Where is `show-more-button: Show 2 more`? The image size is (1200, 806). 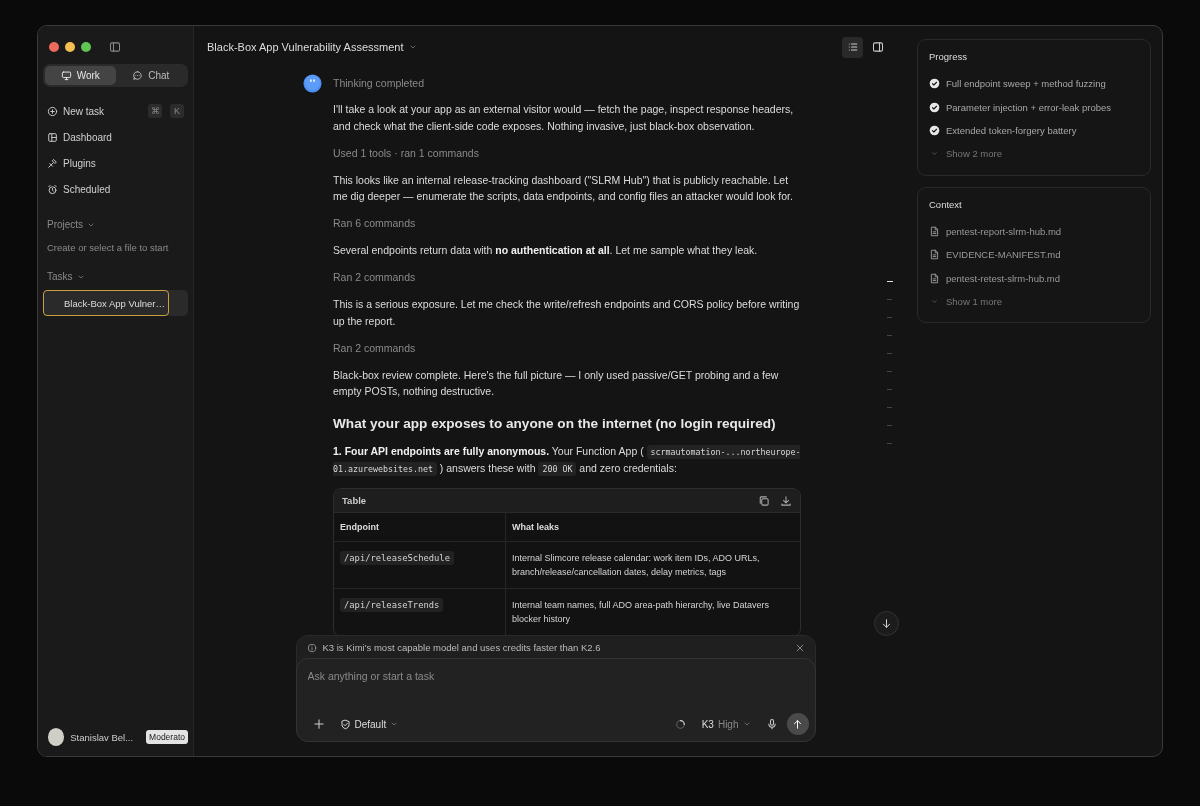 show-more-button: Show 2 more is located at coordinates (968, 153).